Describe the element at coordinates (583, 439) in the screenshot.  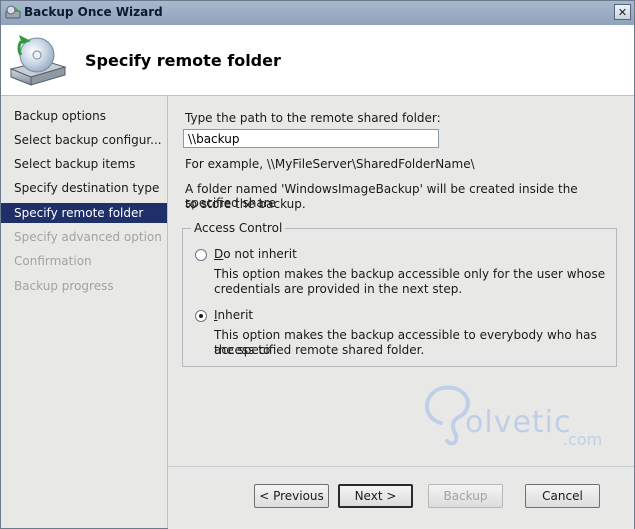
I see `watermark-suffix: .com` at that location.